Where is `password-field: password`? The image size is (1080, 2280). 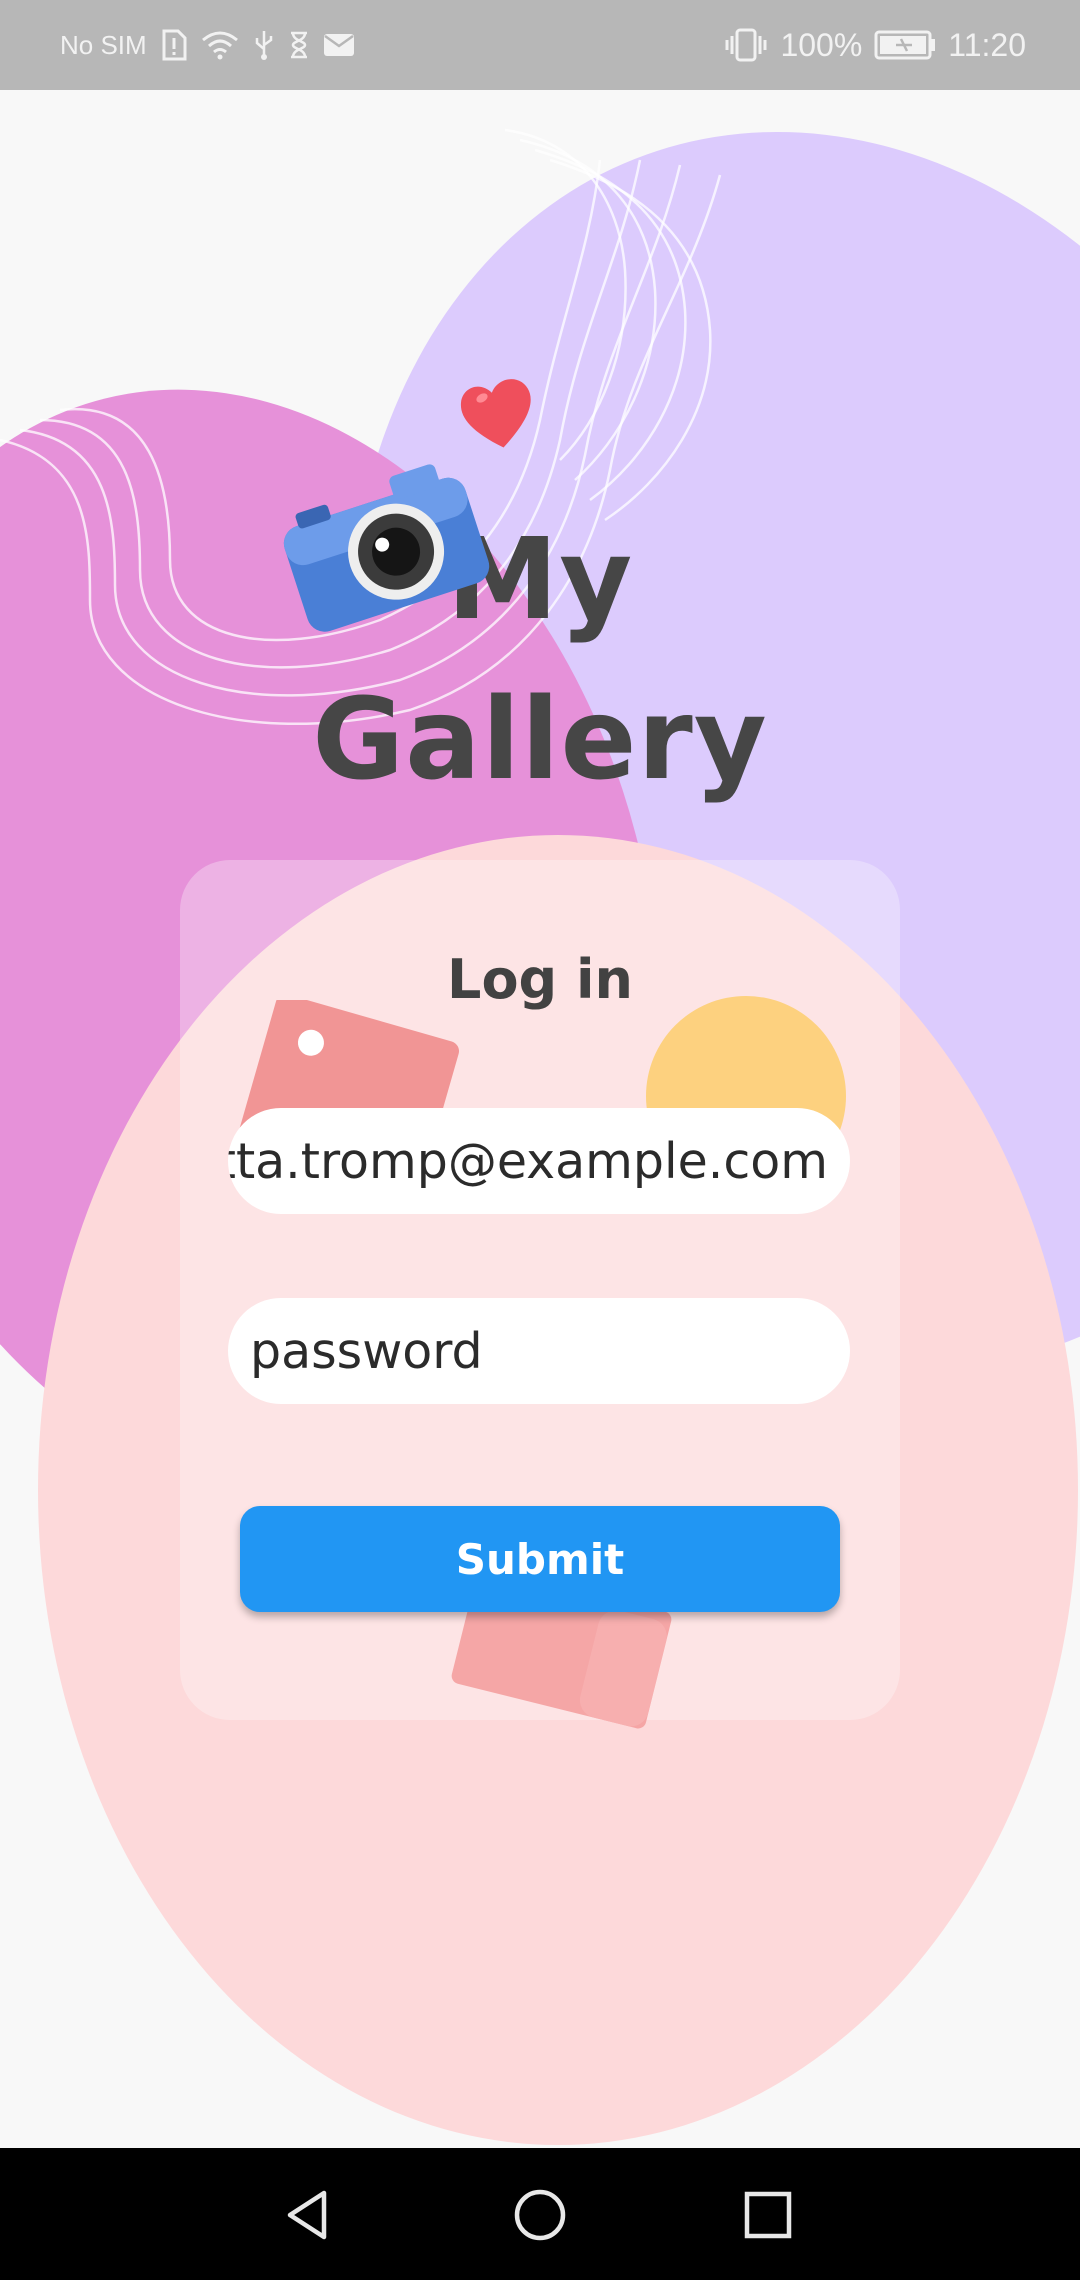 password-field: password is located at coordinates (539, 1351).